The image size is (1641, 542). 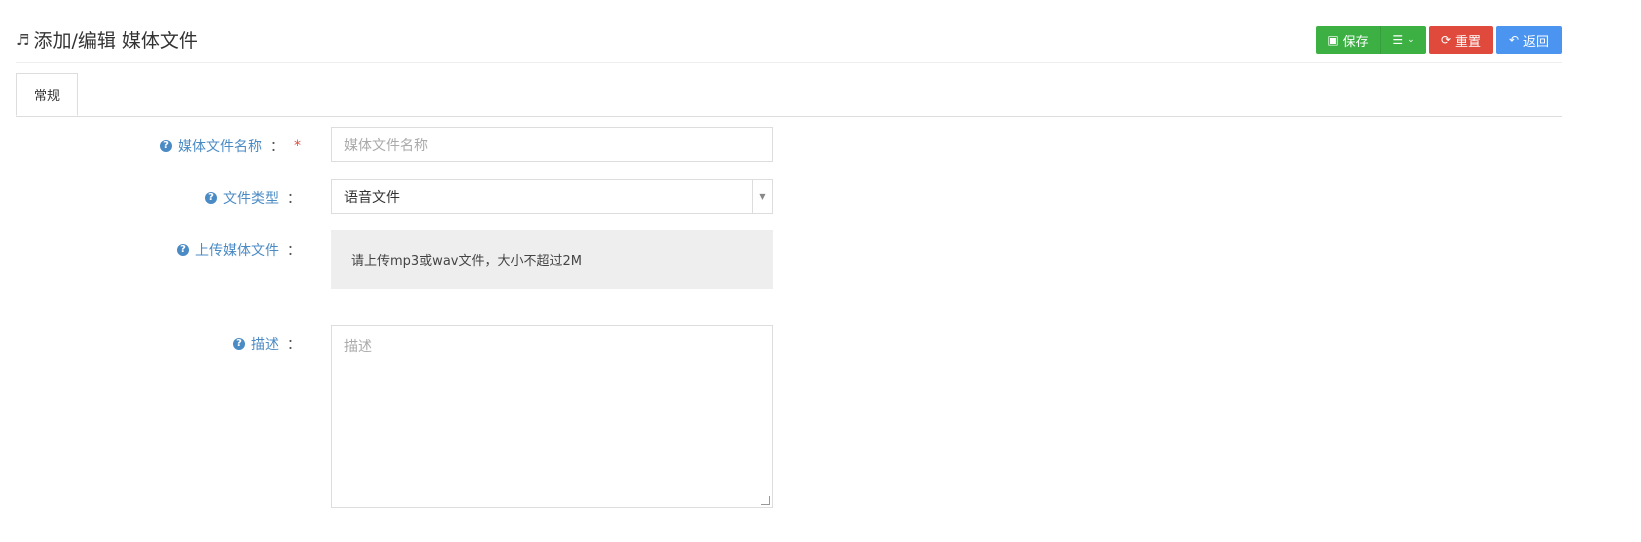 What do you see at coordinates (820, 259) in the screenshot?
I see `form-row-upload: ? 上传媒体文件 ： 请上传mp3或wav文件，大小不超过2M` at bounding box center [820, 259].